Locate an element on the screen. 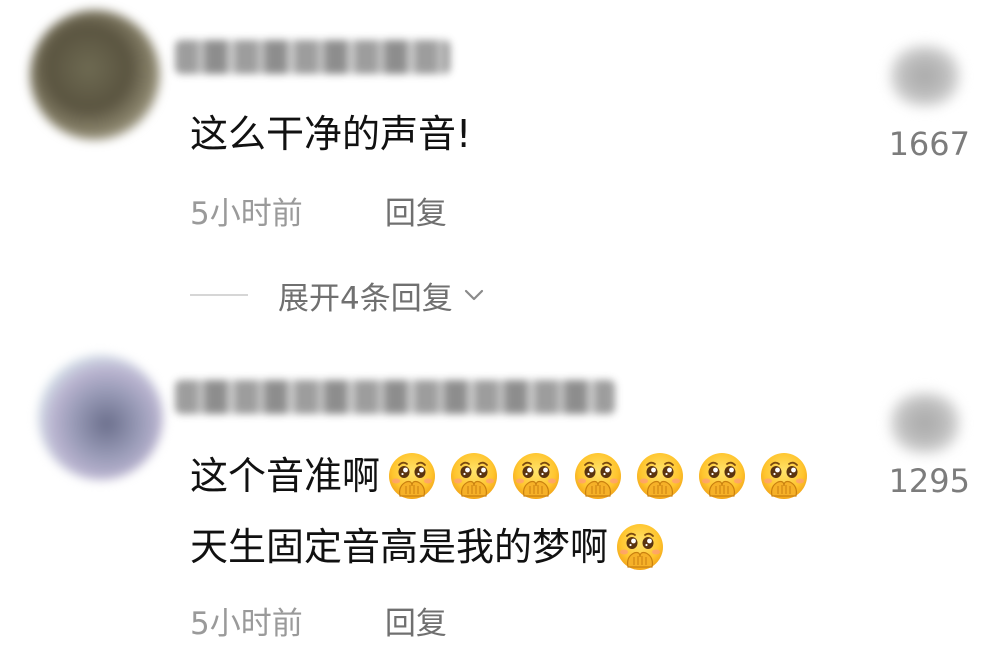 This screenshot has width=1000, height=649. comment-text: 这个音准啊 is located at coordinates (285, 476).